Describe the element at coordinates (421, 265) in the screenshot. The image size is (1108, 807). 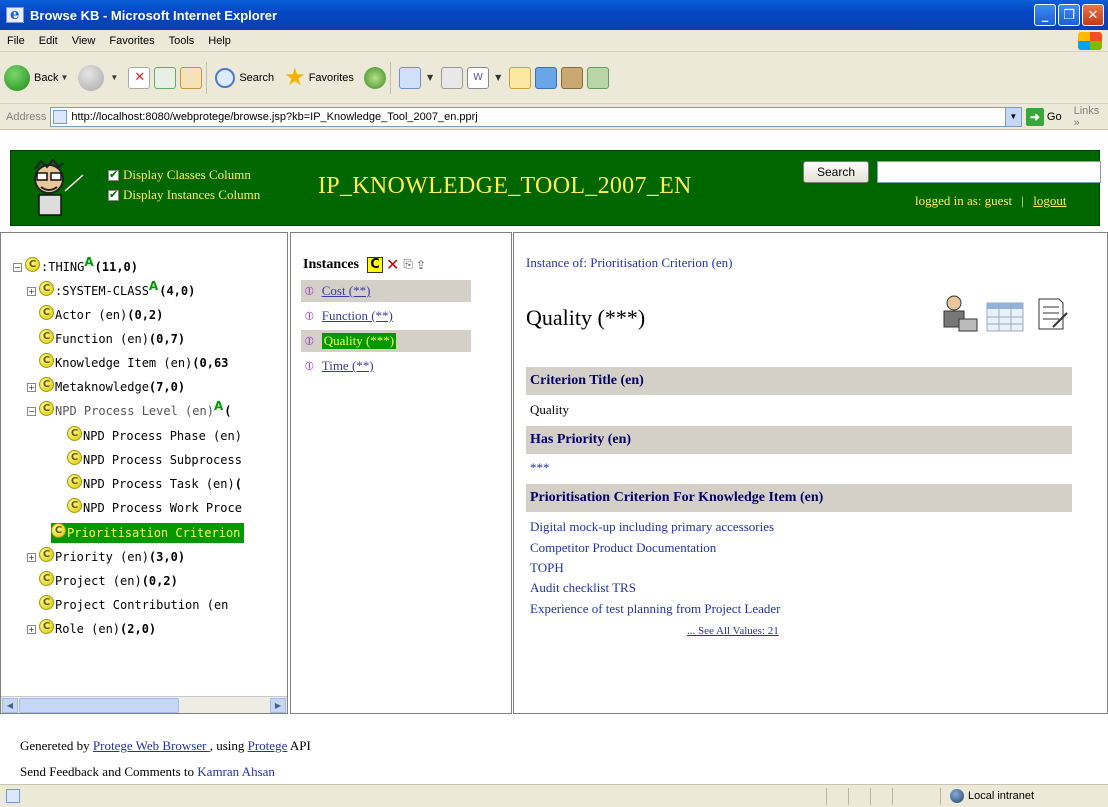
I see `upload-icon: ⇪` at that location.